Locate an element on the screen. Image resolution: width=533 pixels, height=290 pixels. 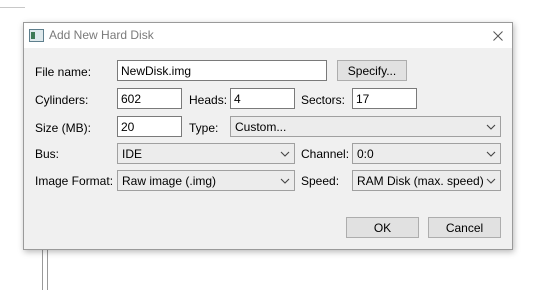
speed-label: Speed: is located at coordinates (320, 181).